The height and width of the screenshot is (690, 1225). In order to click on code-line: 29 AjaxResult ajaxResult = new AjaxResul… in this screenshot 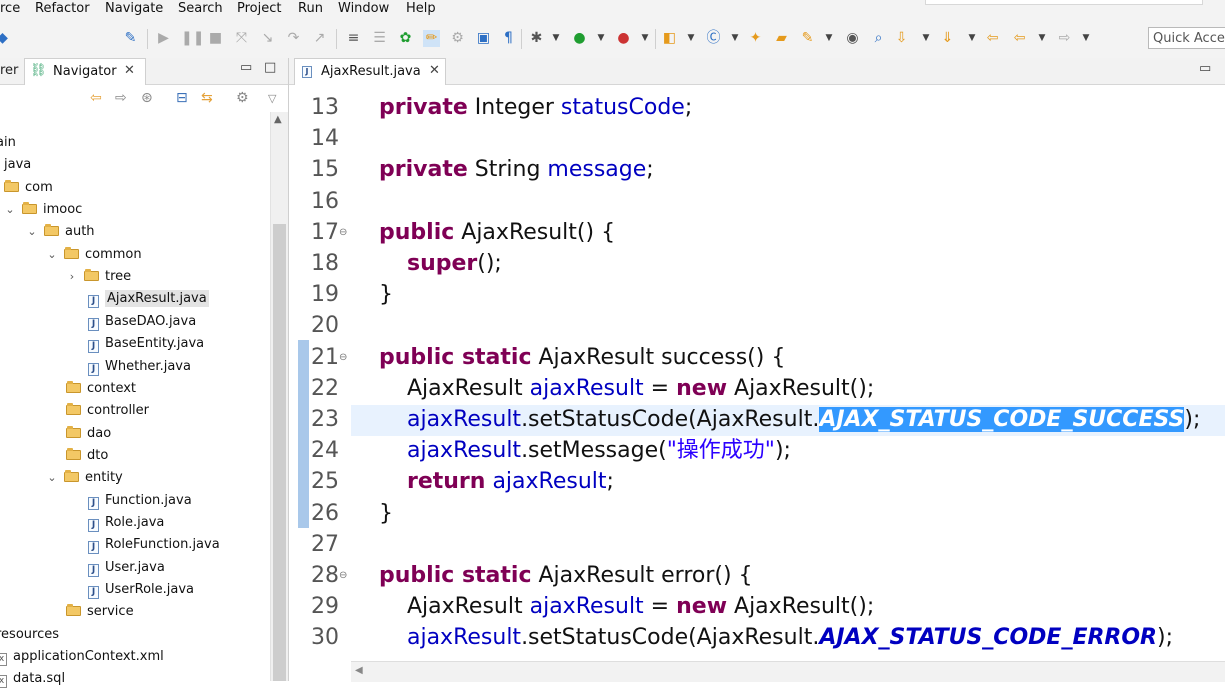, I will do `click(757, 606)`.